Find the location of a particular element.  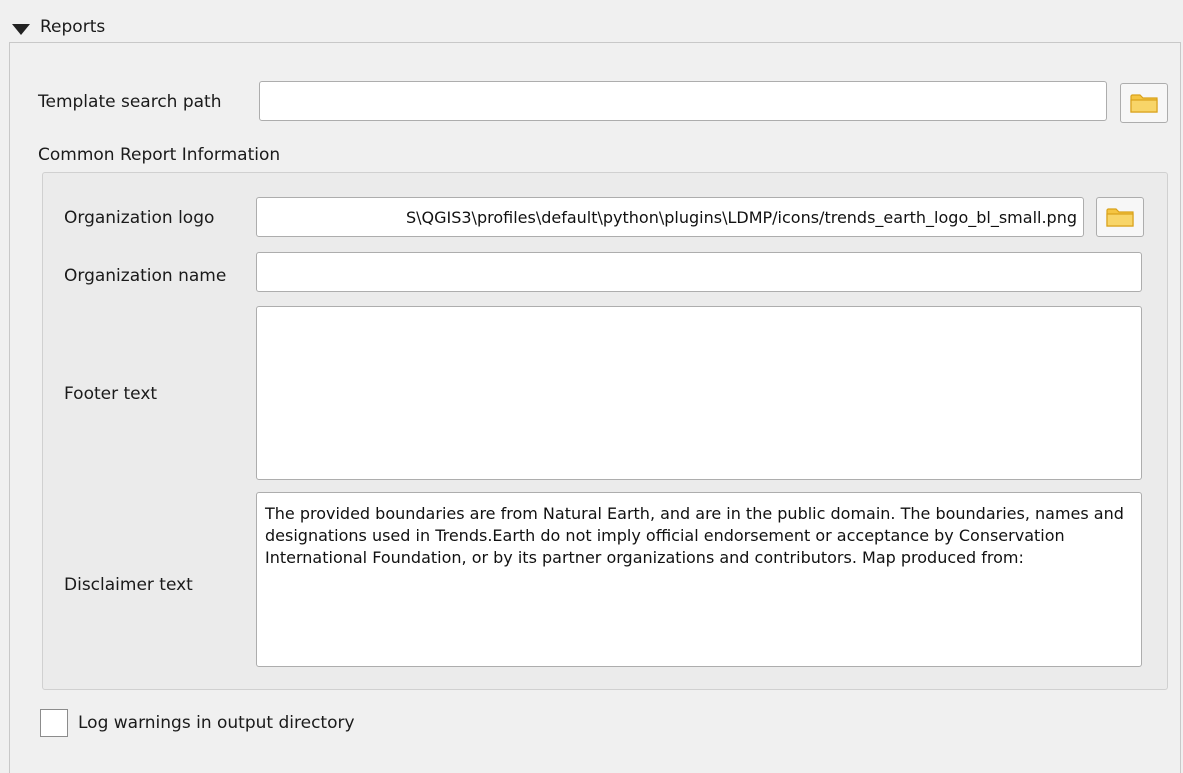

triangle-down-icon is located at coordinates (21, 29).